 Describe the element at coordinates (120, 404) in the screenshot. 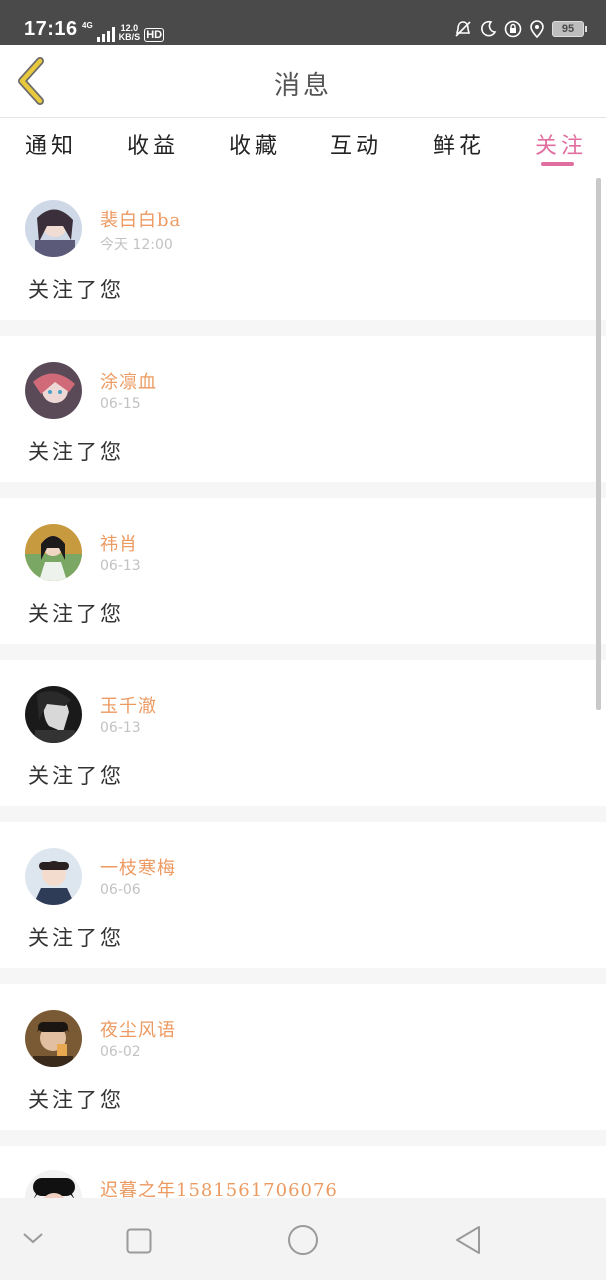

I see `message-time: 06-15` at that location.